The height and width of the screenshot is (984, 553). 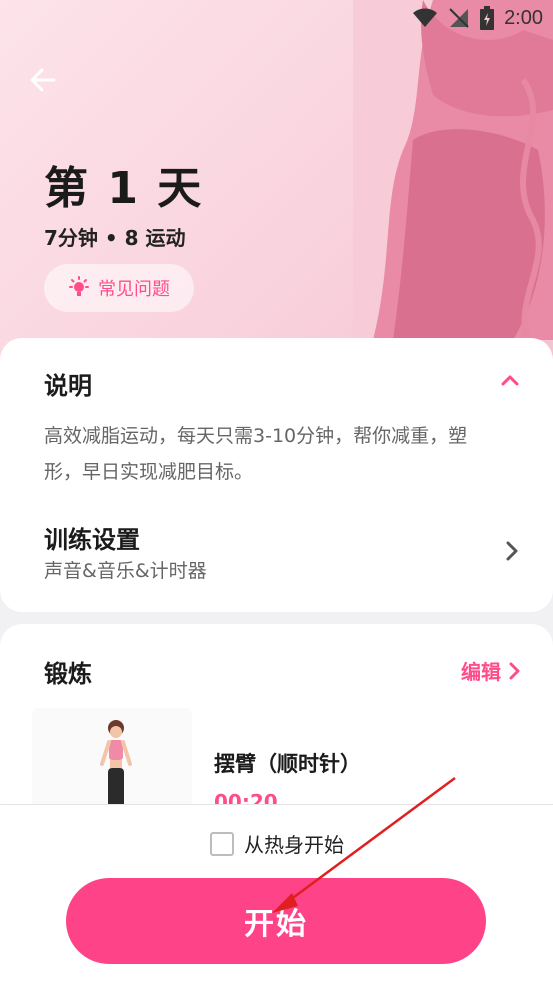 I want to click on signal-icon, so click(x=459, y=18).